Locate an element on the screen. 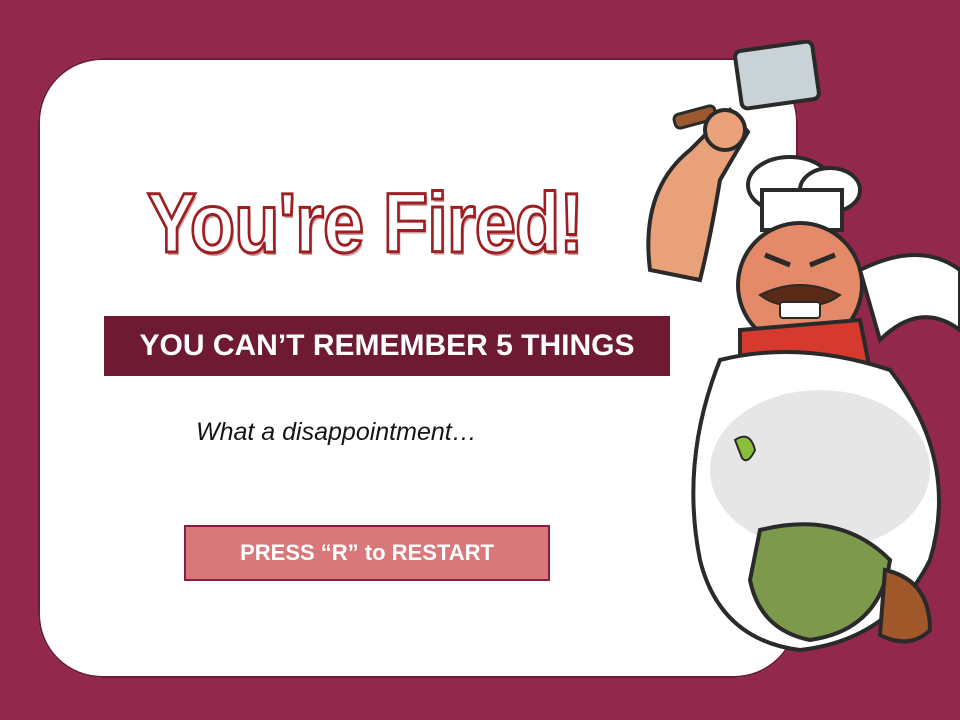  game-over-title: You're Fired! is located at coordinates (366, 223).